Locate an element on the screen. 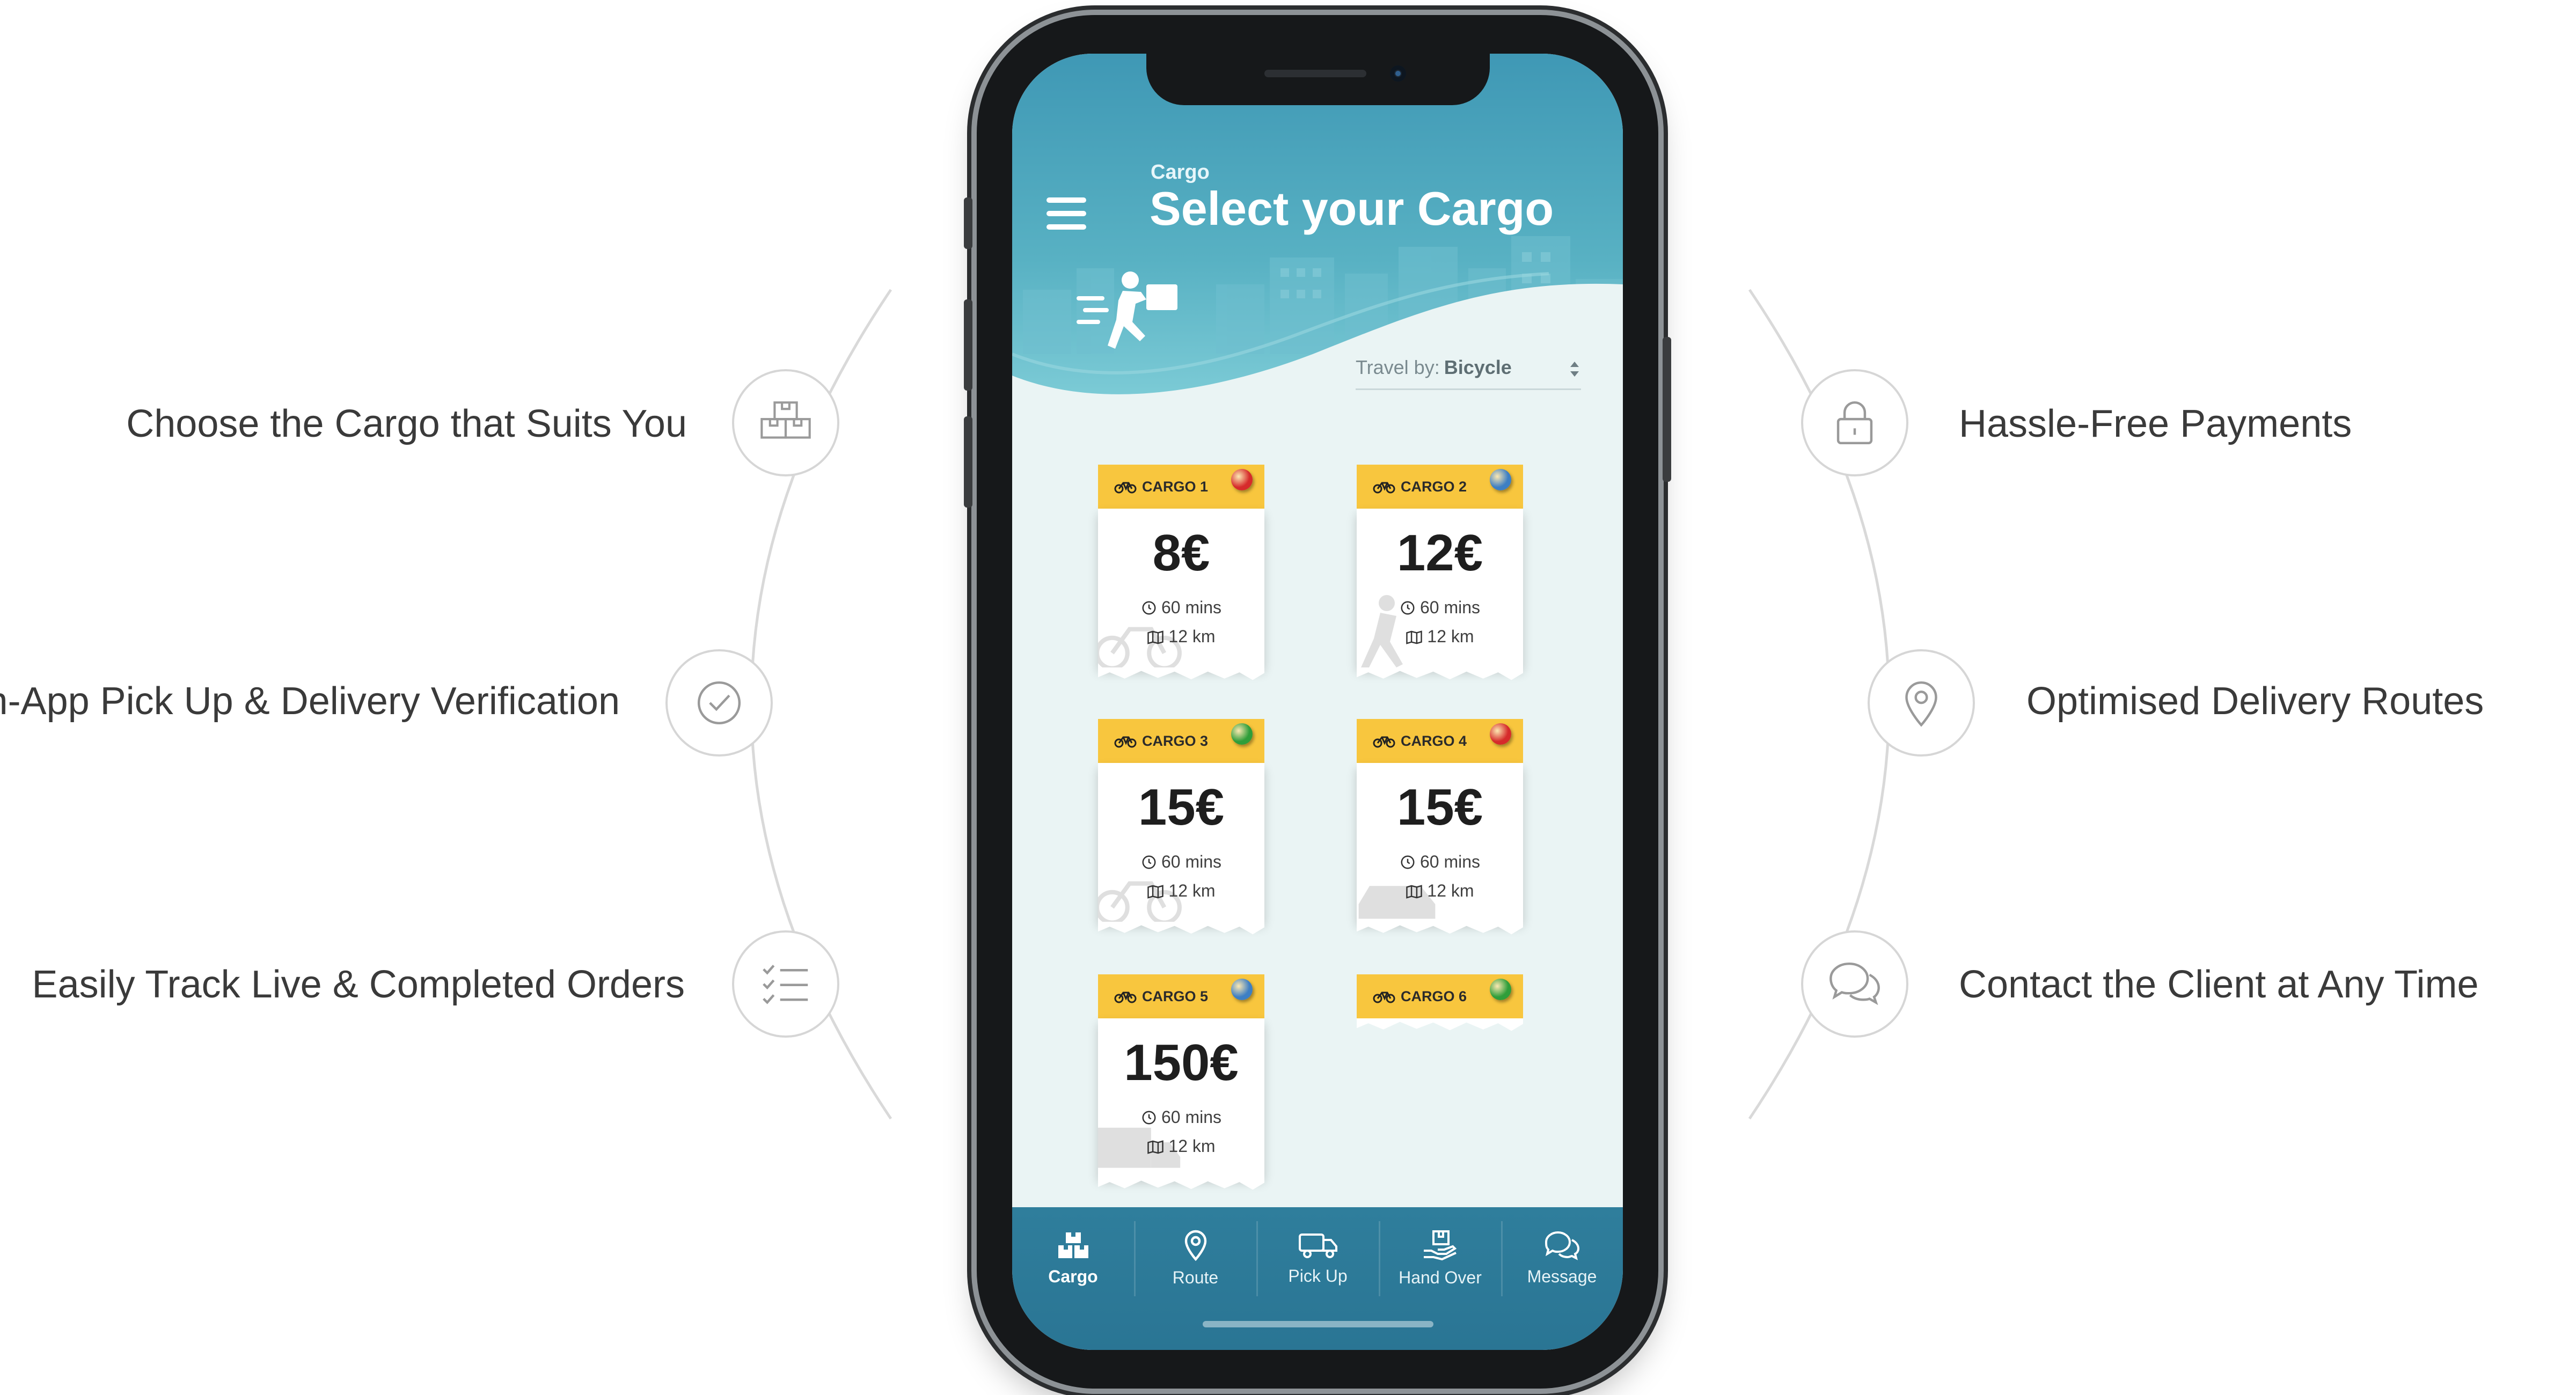 This screenshot has height=1395, width=2576. check-circle-icon is located at coordinates (719, 703).